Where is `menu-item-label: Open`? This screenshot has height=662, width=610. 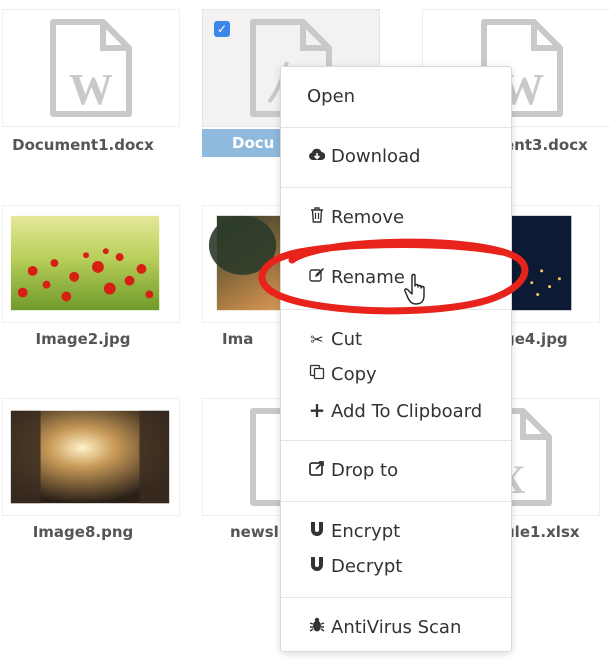 menu-item-label: Open is located at coordinates (331, 96).